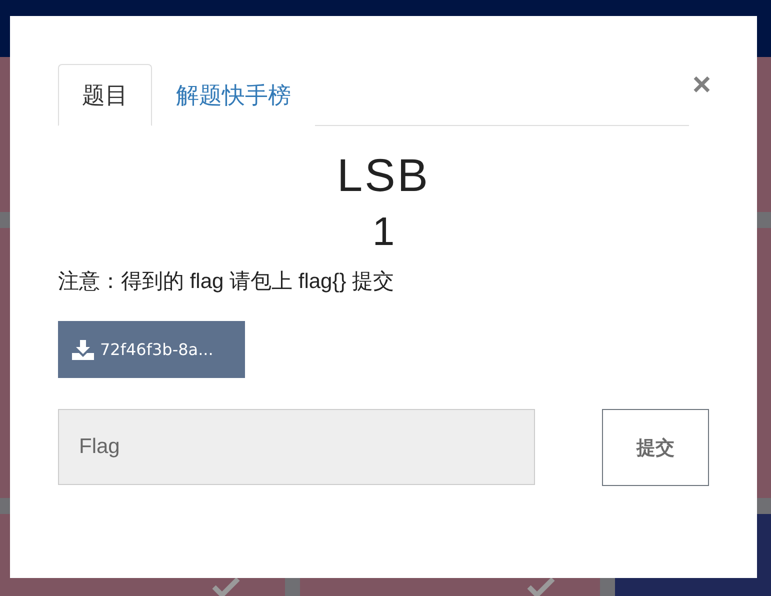 The image size is (771, 596). I want to click on submit-button: 提交, so click(655, 447).